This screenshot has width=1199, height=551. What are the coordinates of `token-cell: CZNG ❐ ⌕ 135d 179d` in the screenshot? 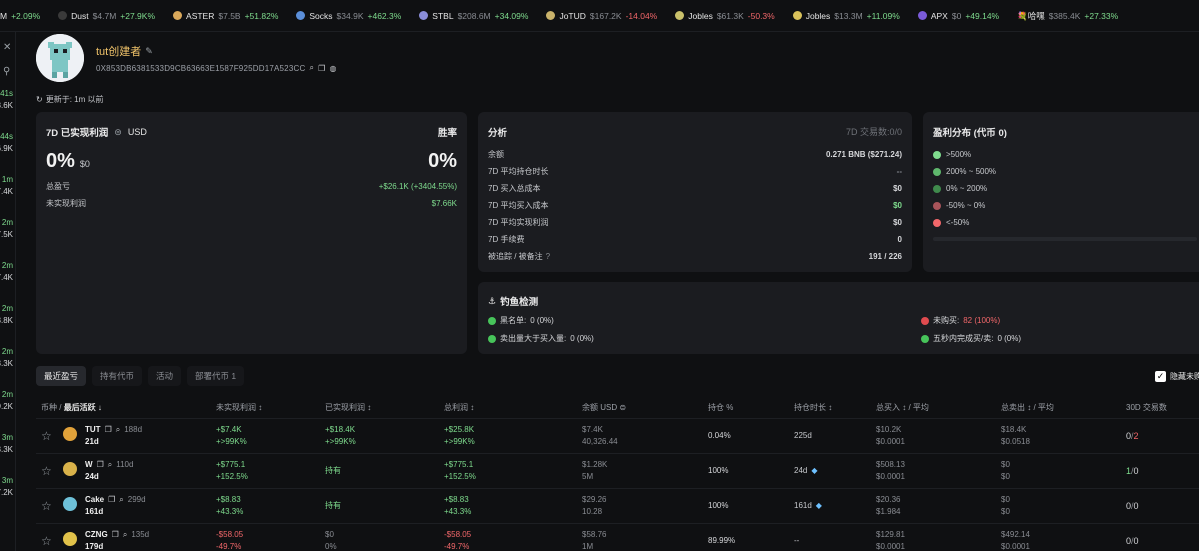 It's located at (117, 540).